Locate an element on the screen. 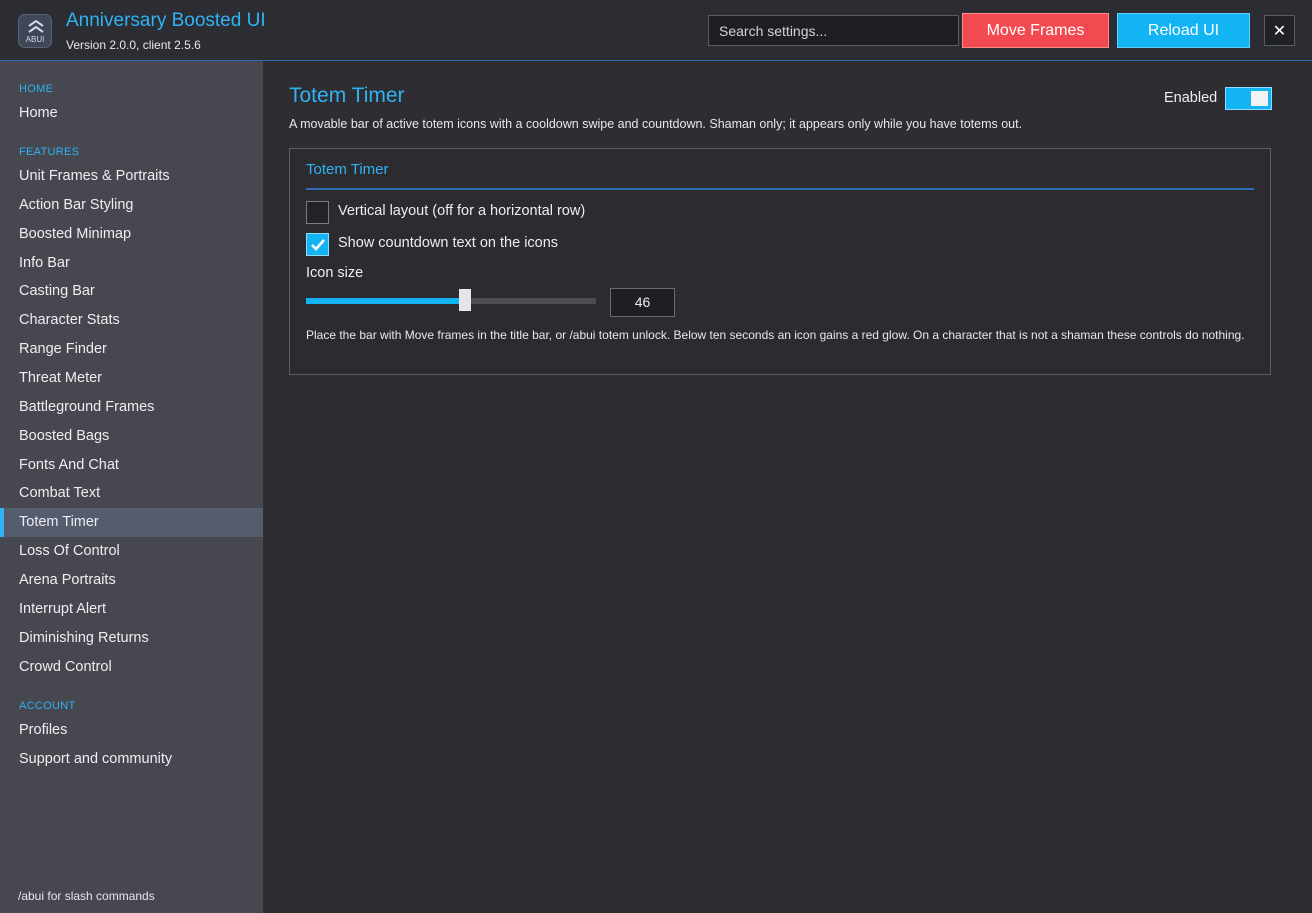 Image resolution: width=1312 pixels, height=913 pixels. enabled-toggle is located at coordinates (1248, 98).